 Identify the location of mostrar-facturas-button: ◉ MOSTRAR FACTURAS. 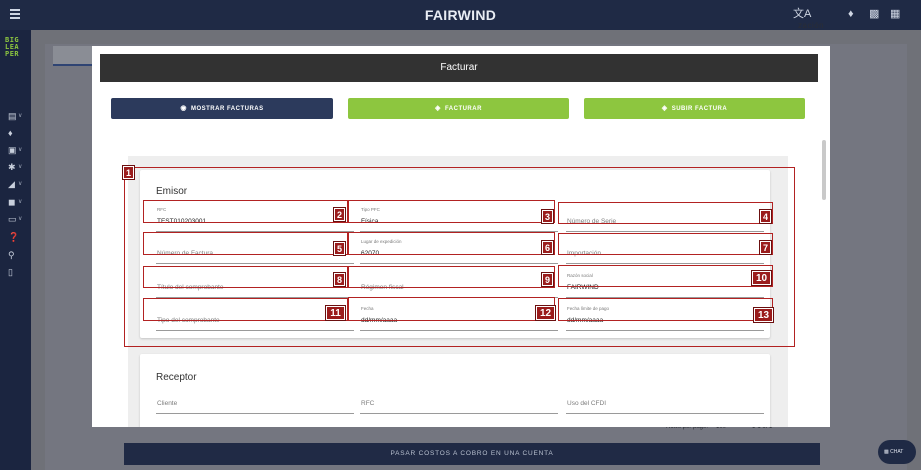
(222, 108).